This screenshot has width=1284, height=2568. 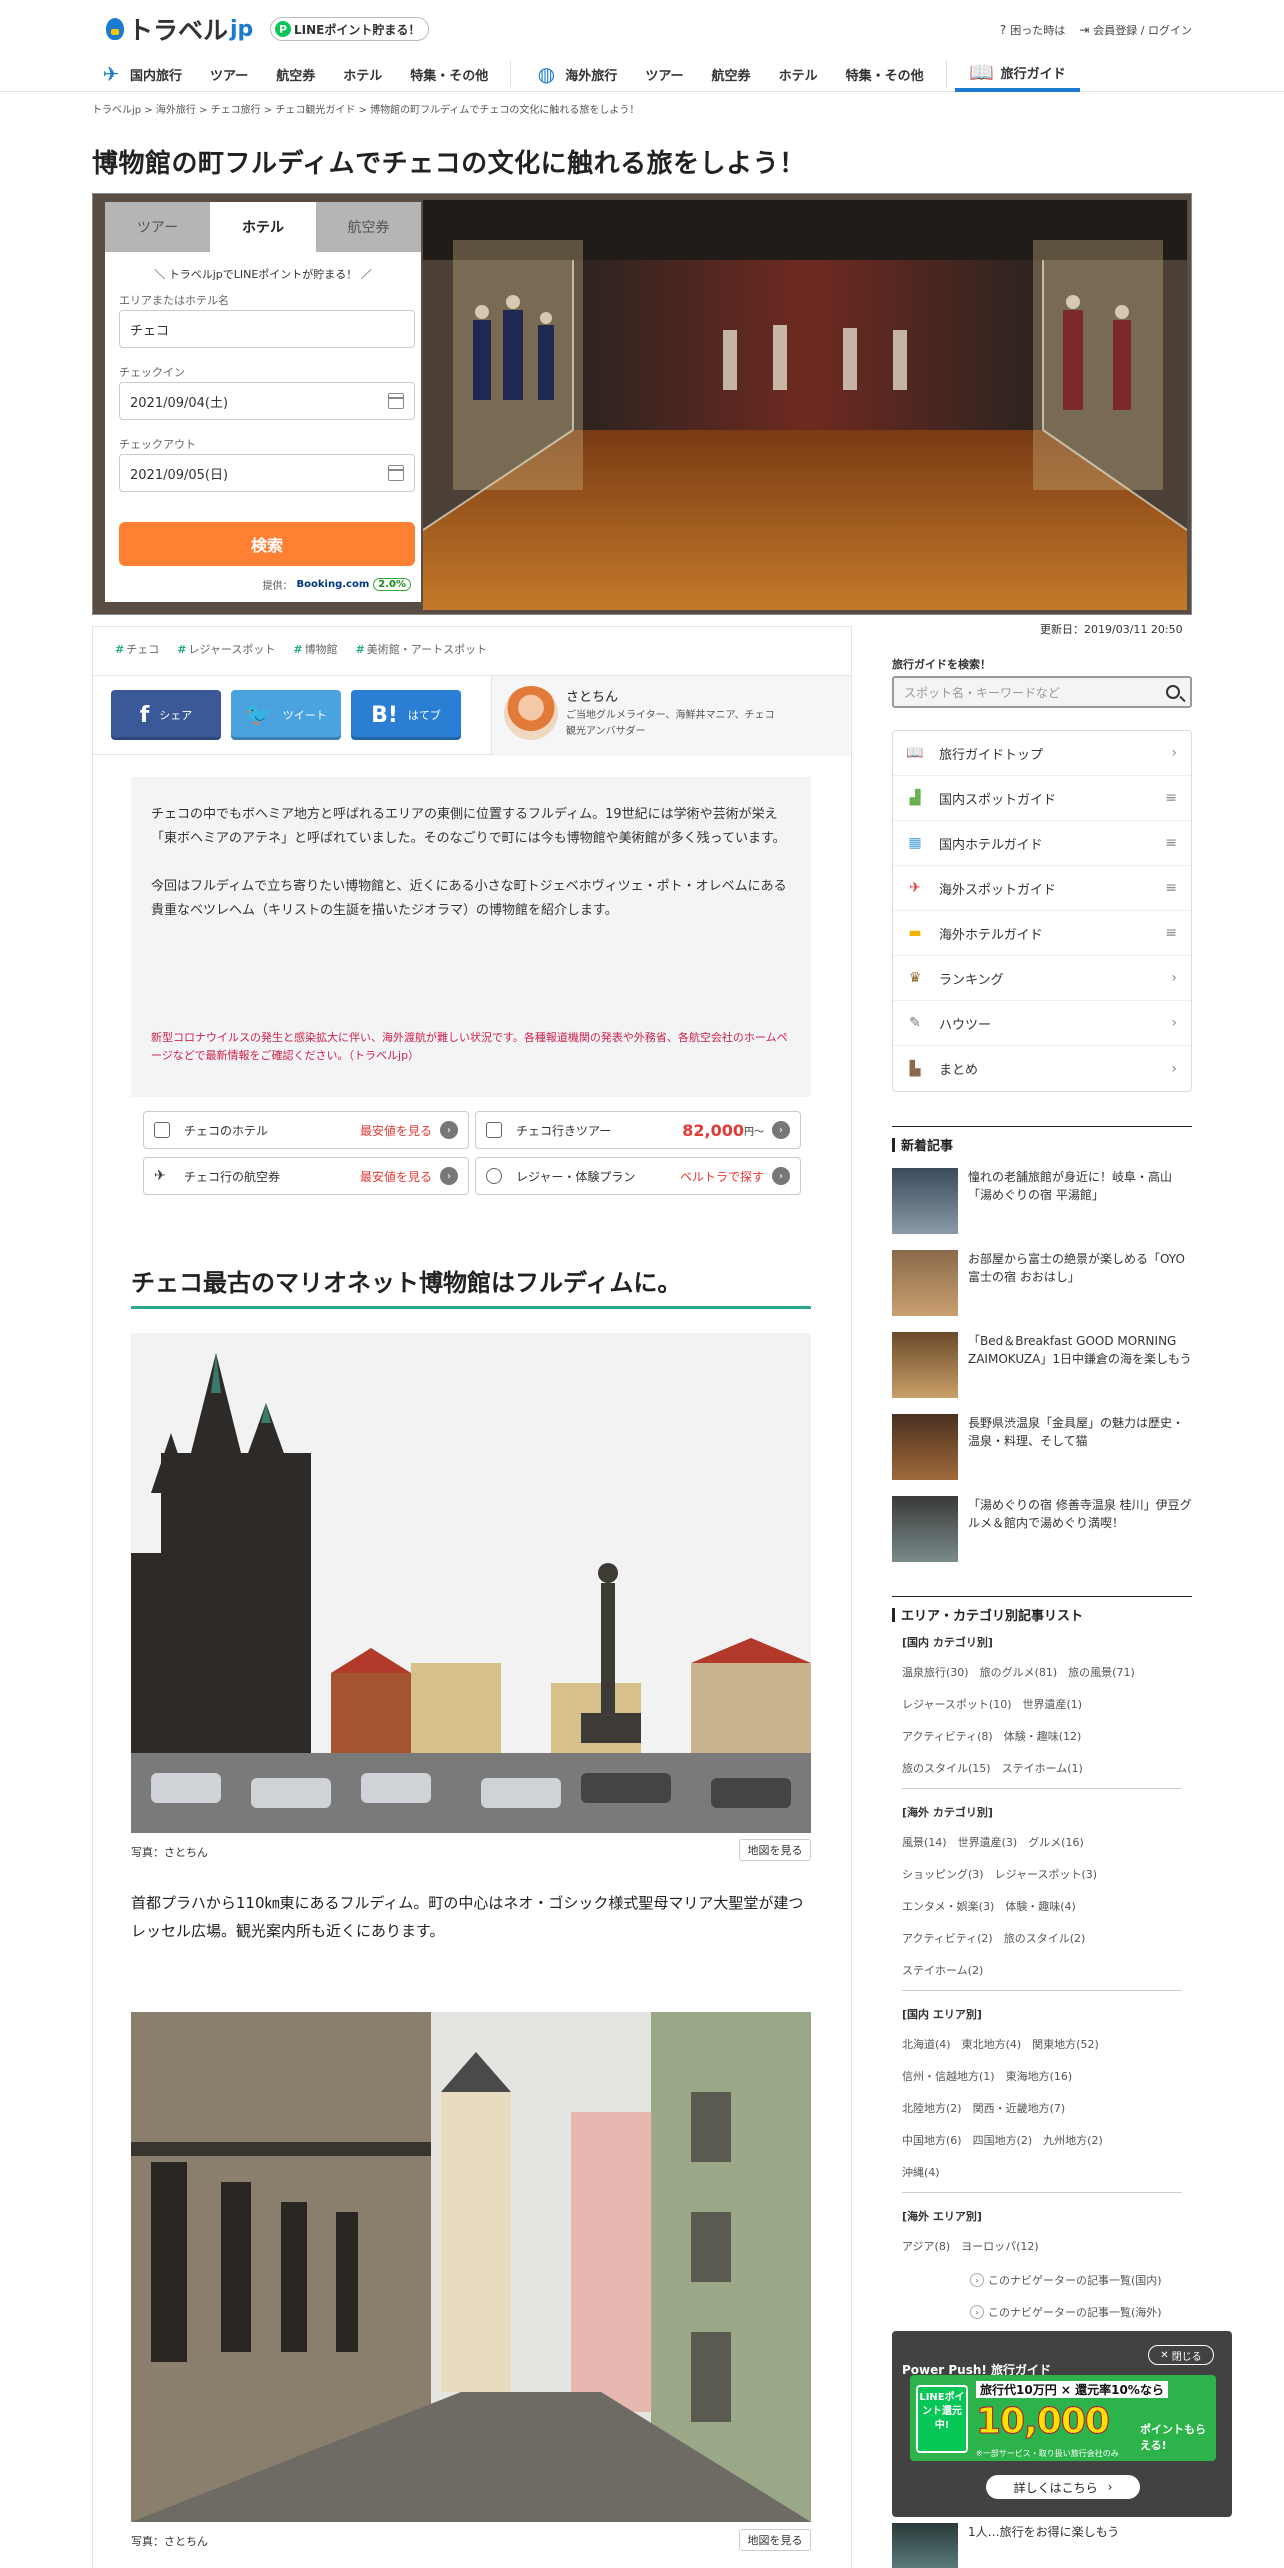 What do you see at coordinates (1181, 2355) in the screenshot?
I see `close-button: ✕ 閉じる` at bounding box center [1181, 2355].